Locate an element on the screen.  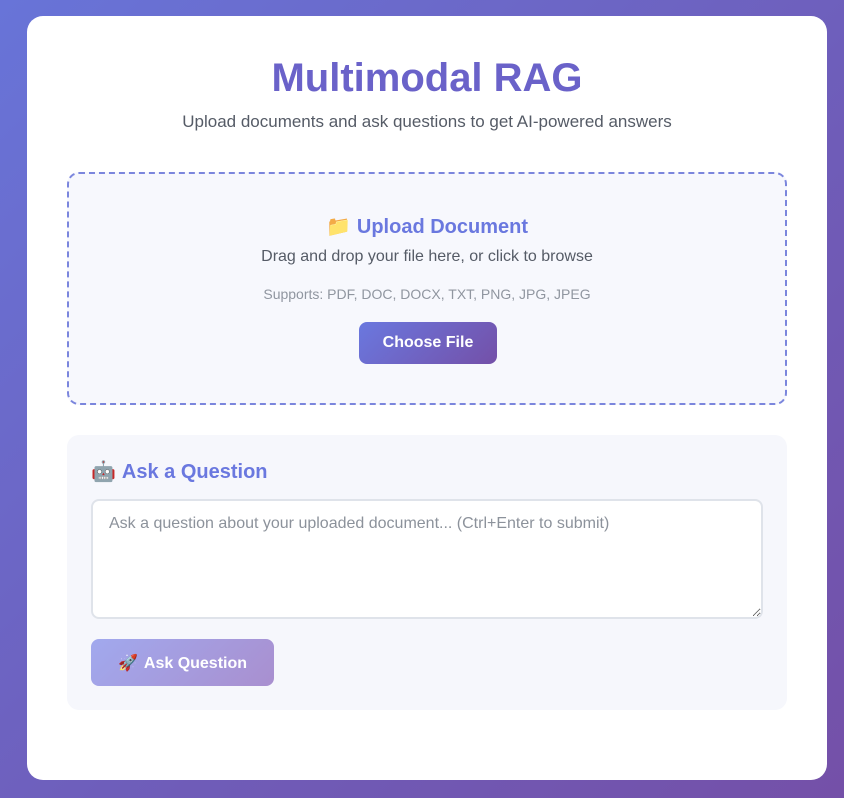
folder-icon: 📁 is located at coordinates (338, 227).